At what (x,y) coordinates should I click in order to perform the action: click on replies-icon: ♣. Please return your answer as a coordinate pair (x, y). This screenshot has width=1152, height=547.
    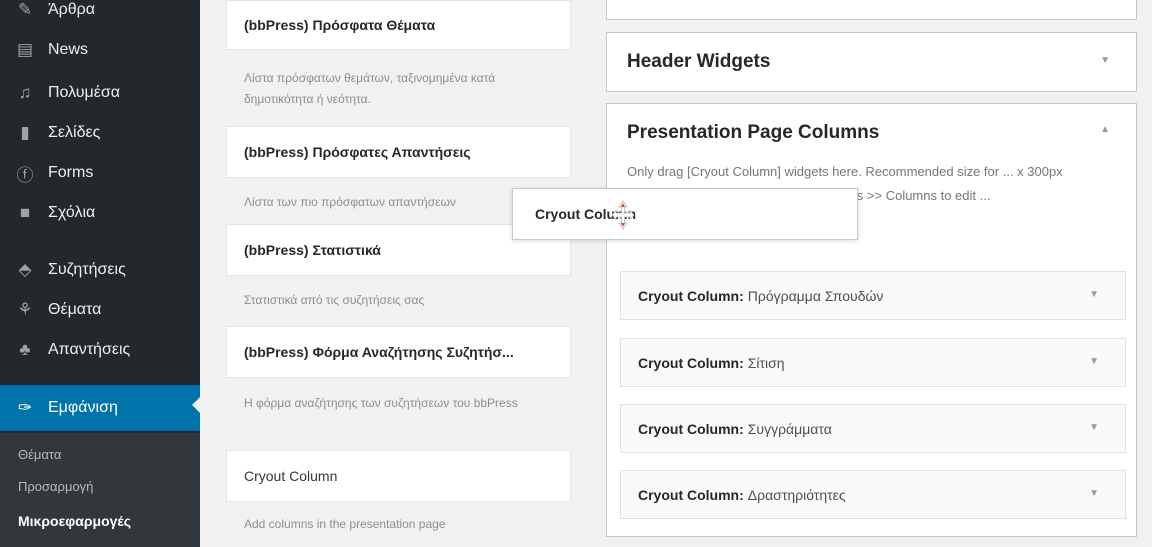
    Looking at the image, I should click on (25, 349).